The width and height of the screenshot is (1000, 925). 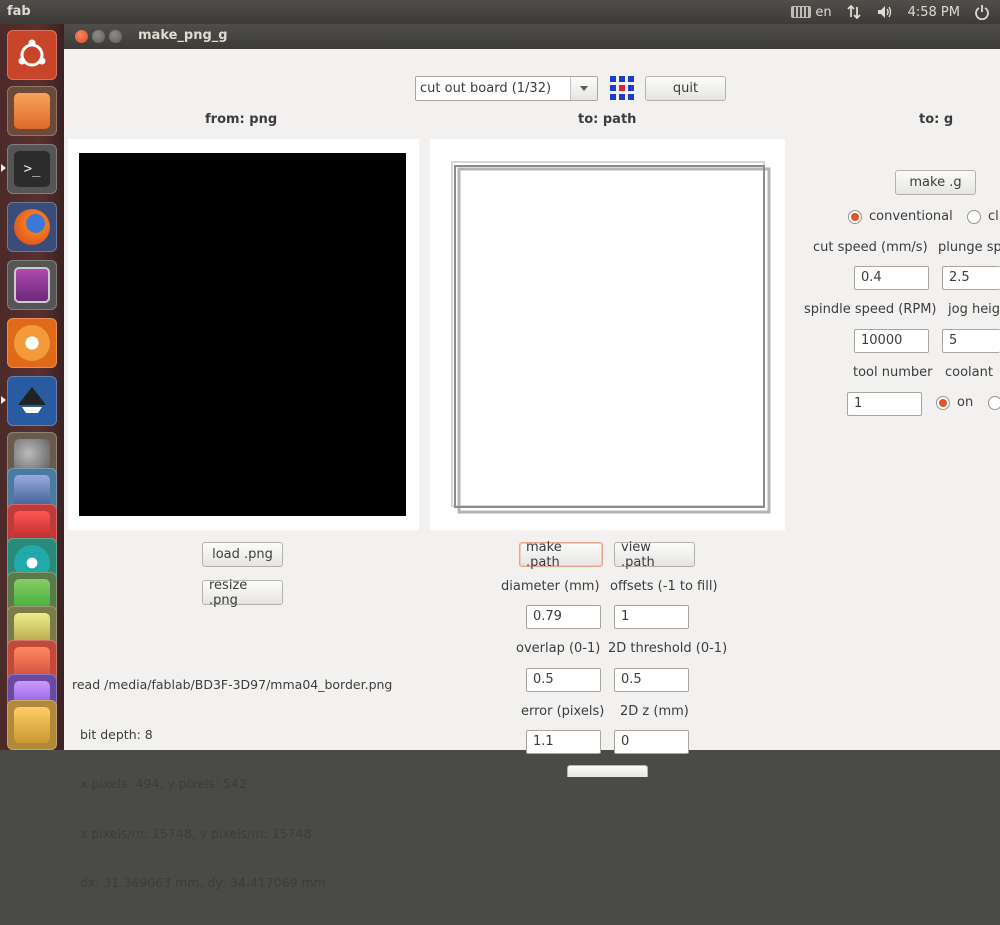 I want to click on diameter-field: 0.79, so click(x=563, y=617).